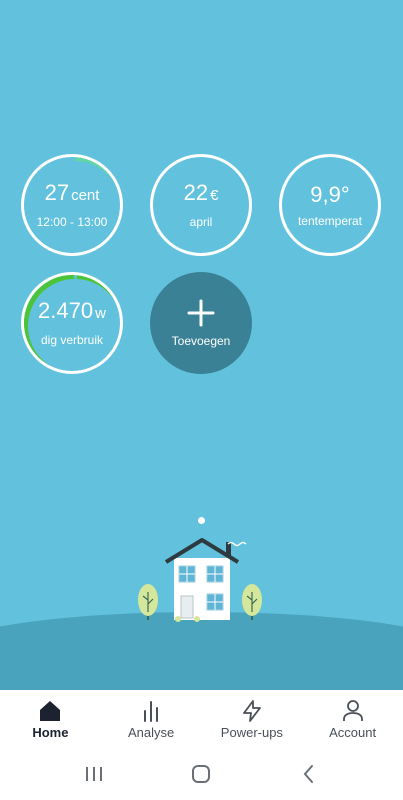 The image size is (403, 800). I want to click on usage-value: 2.470 w, so click(72, 310).